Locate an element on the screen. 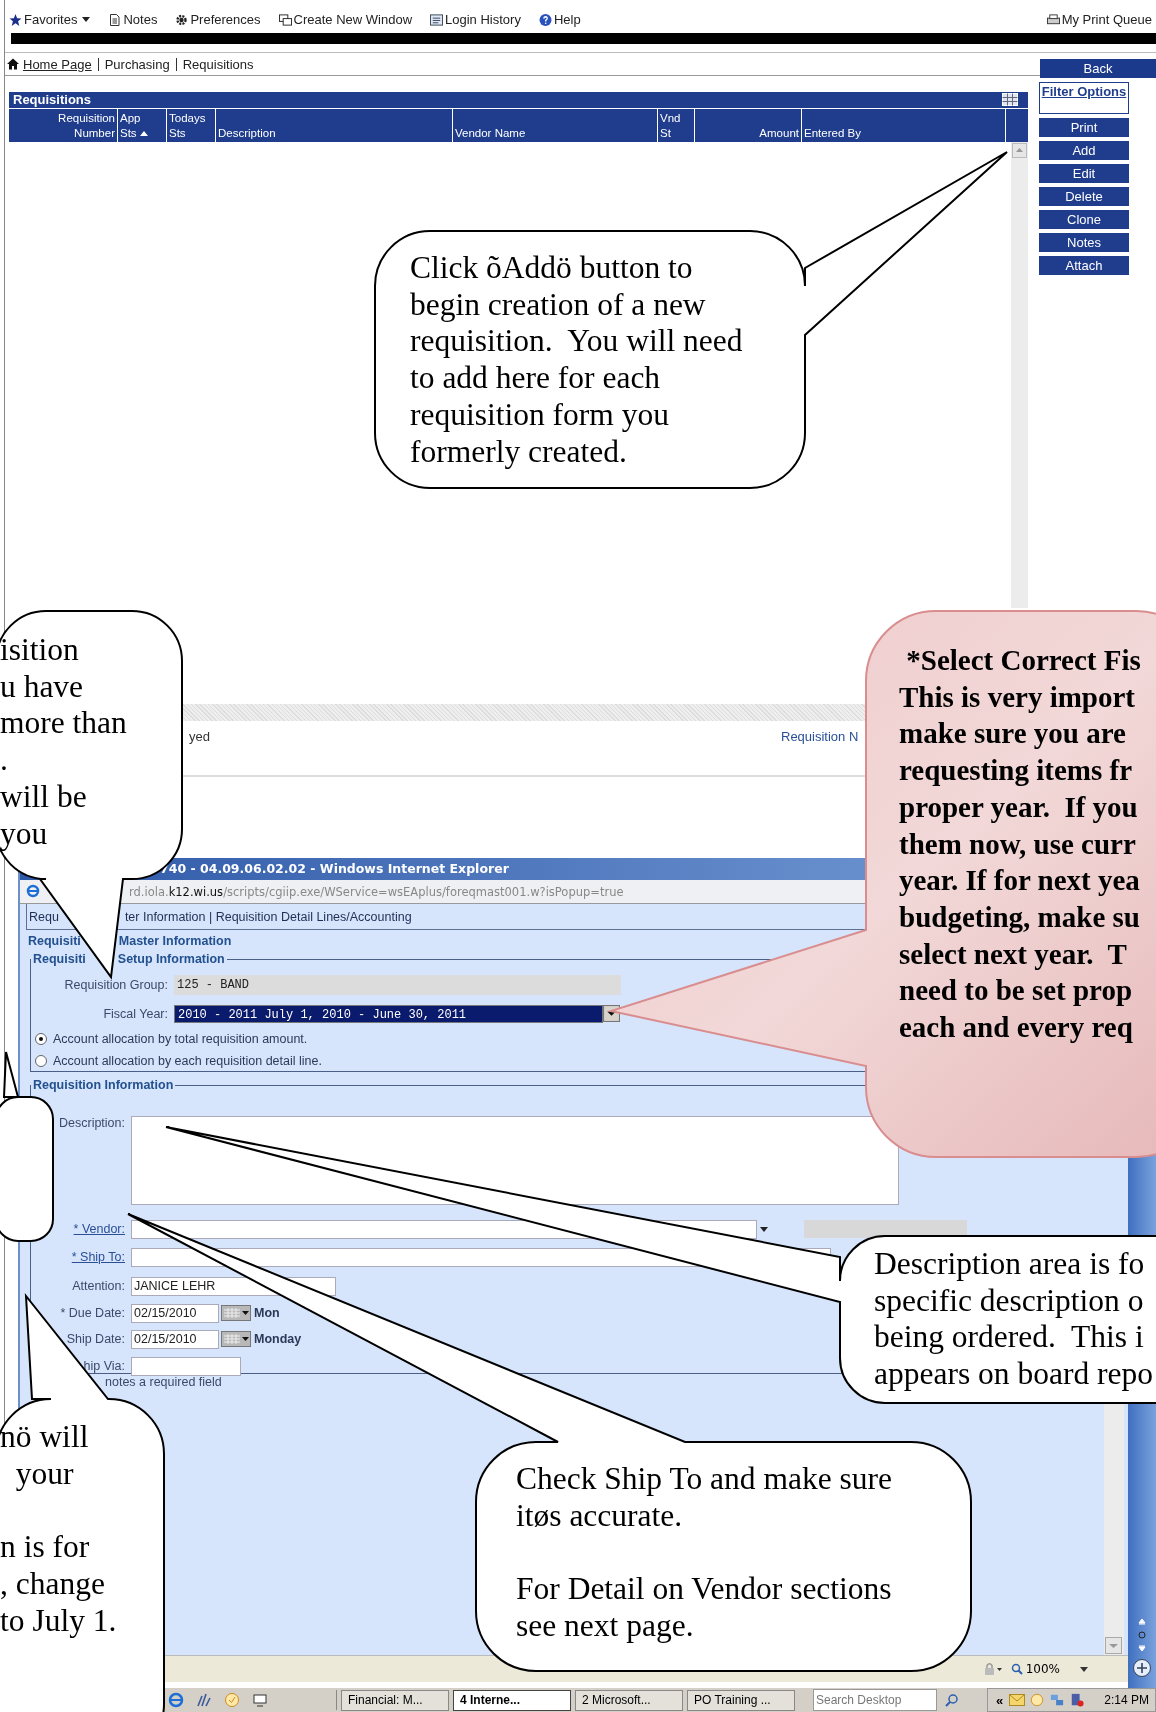 The image size is (1156, 1712). section-title: Requisition Information is located at coordinates (103, 1085).